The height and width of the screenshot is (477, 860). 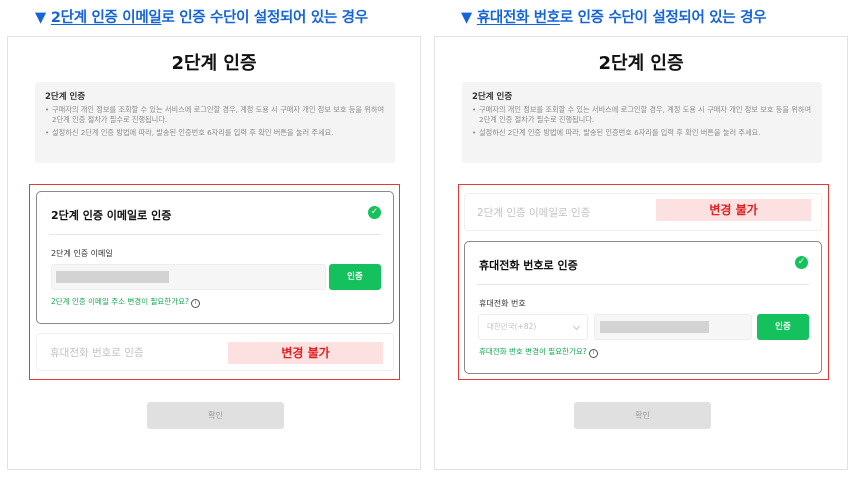 I want to click on phone-field-label: 휴대전화 번호, so click(x=502, y=303).